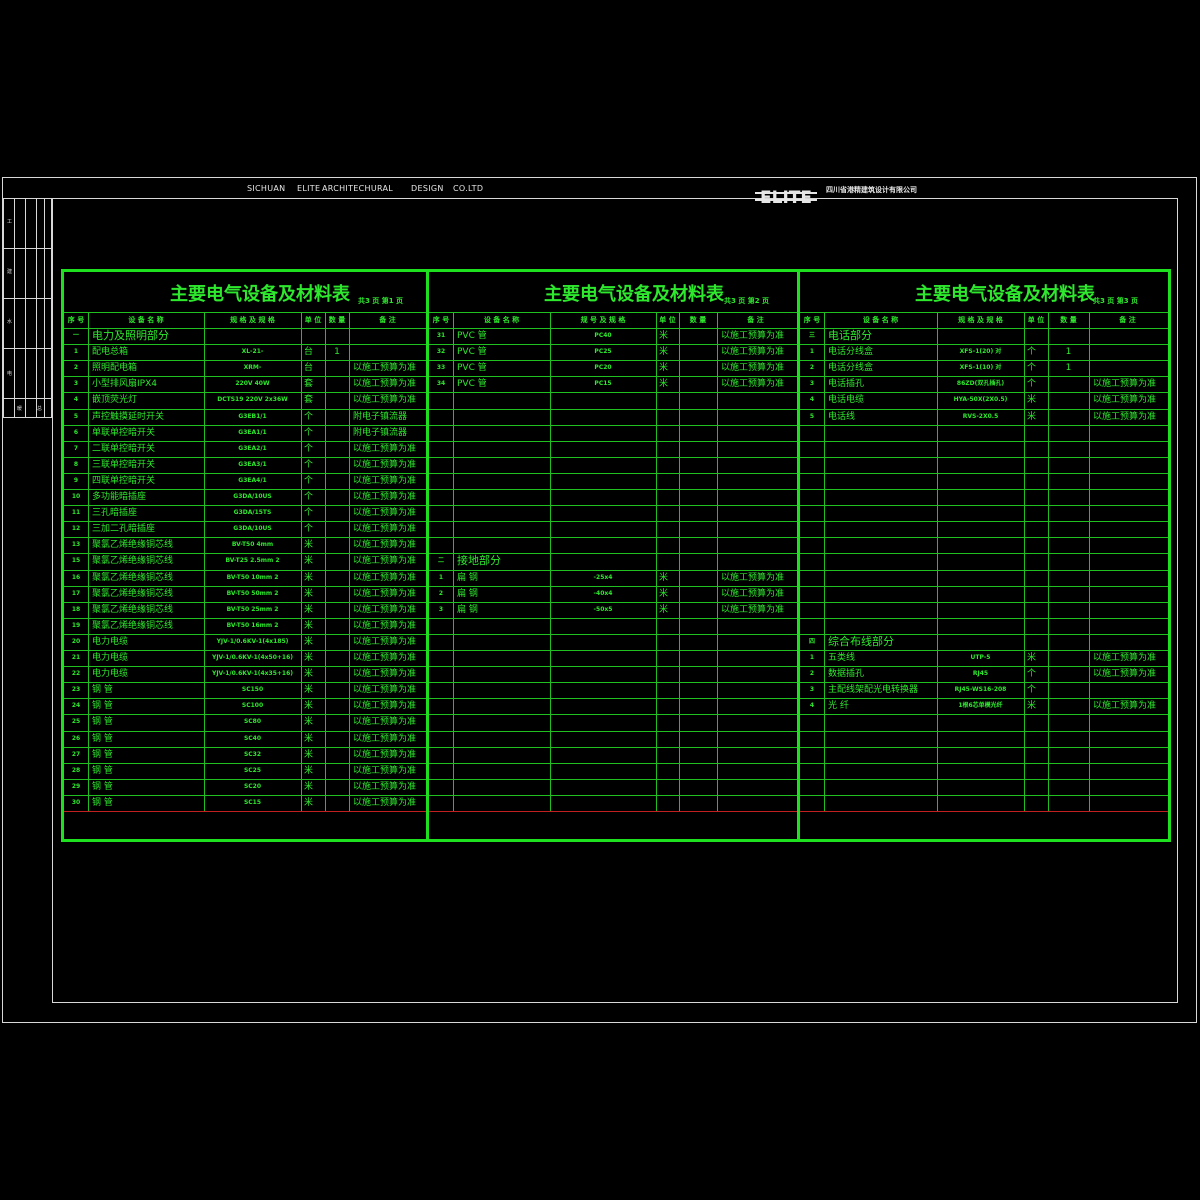  I want to click on table-cell: 二联单控暗开关, so click(124, 448).